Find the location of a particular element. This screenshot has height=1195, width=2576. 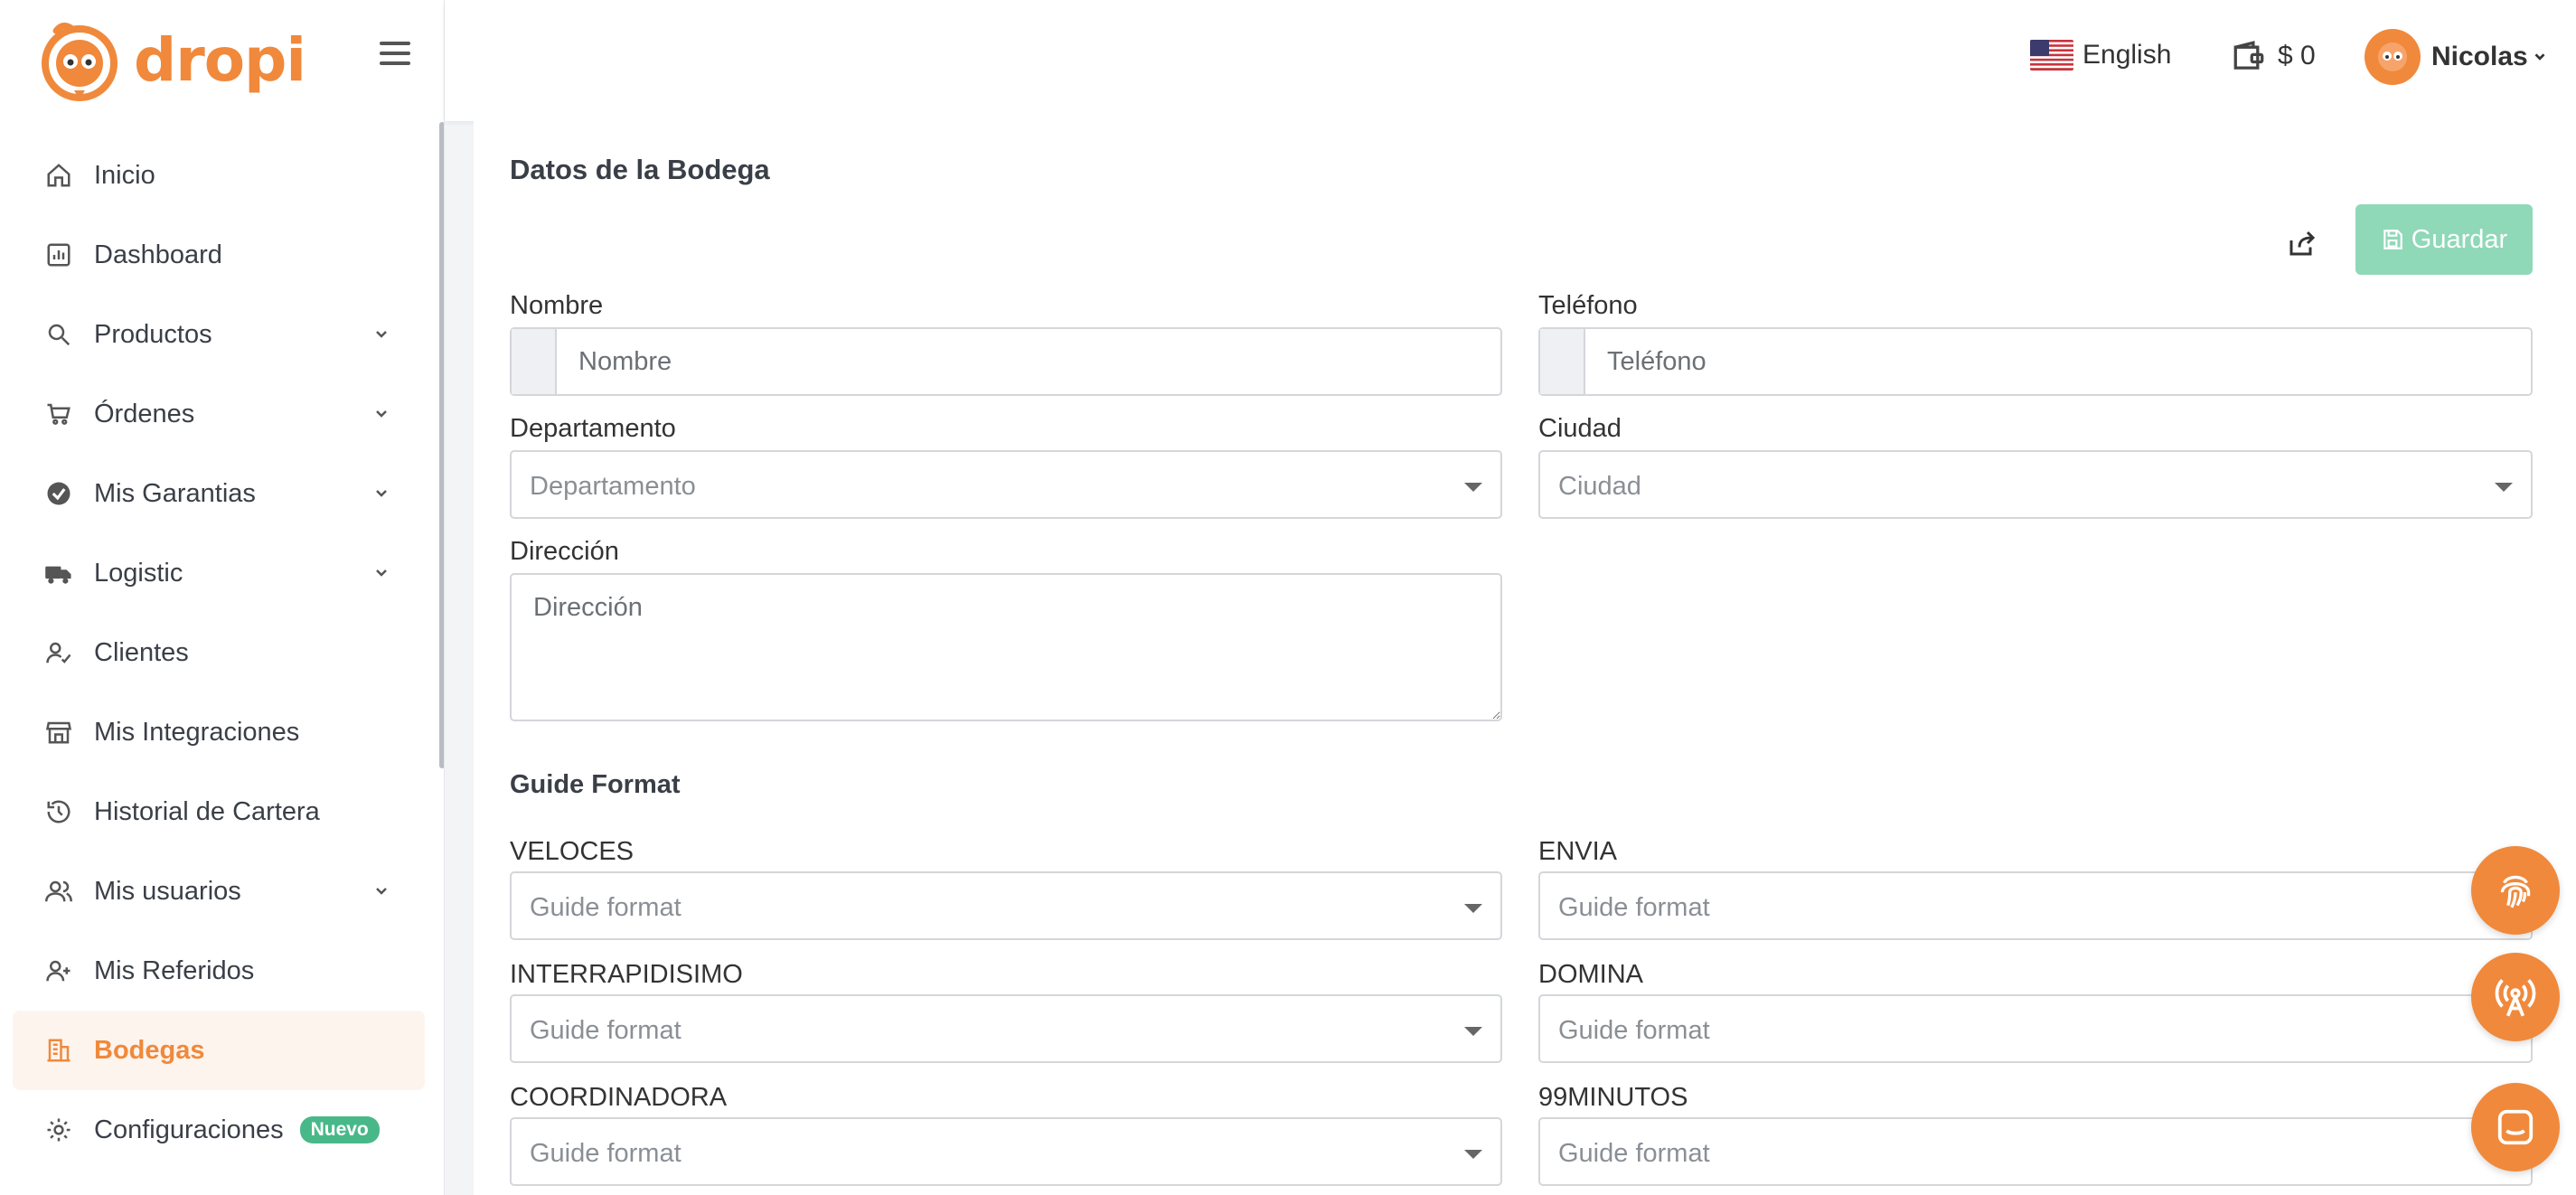

wallet-balance: $ 0 is located at coordinates (2273, 56).